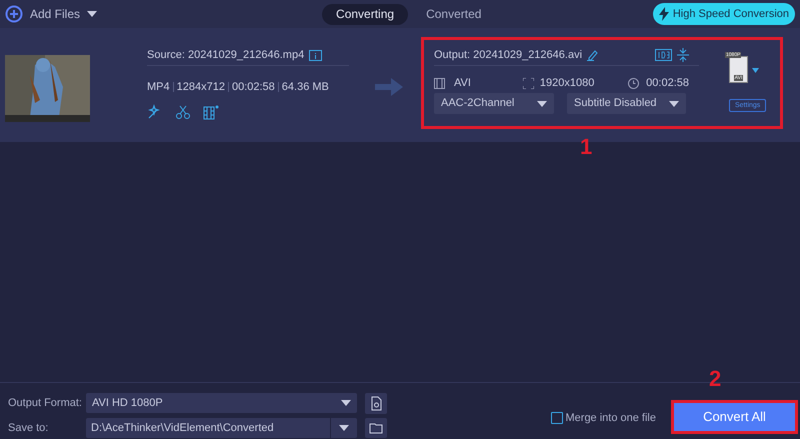  I want to click on merge-checkbox, so click(556, 418).